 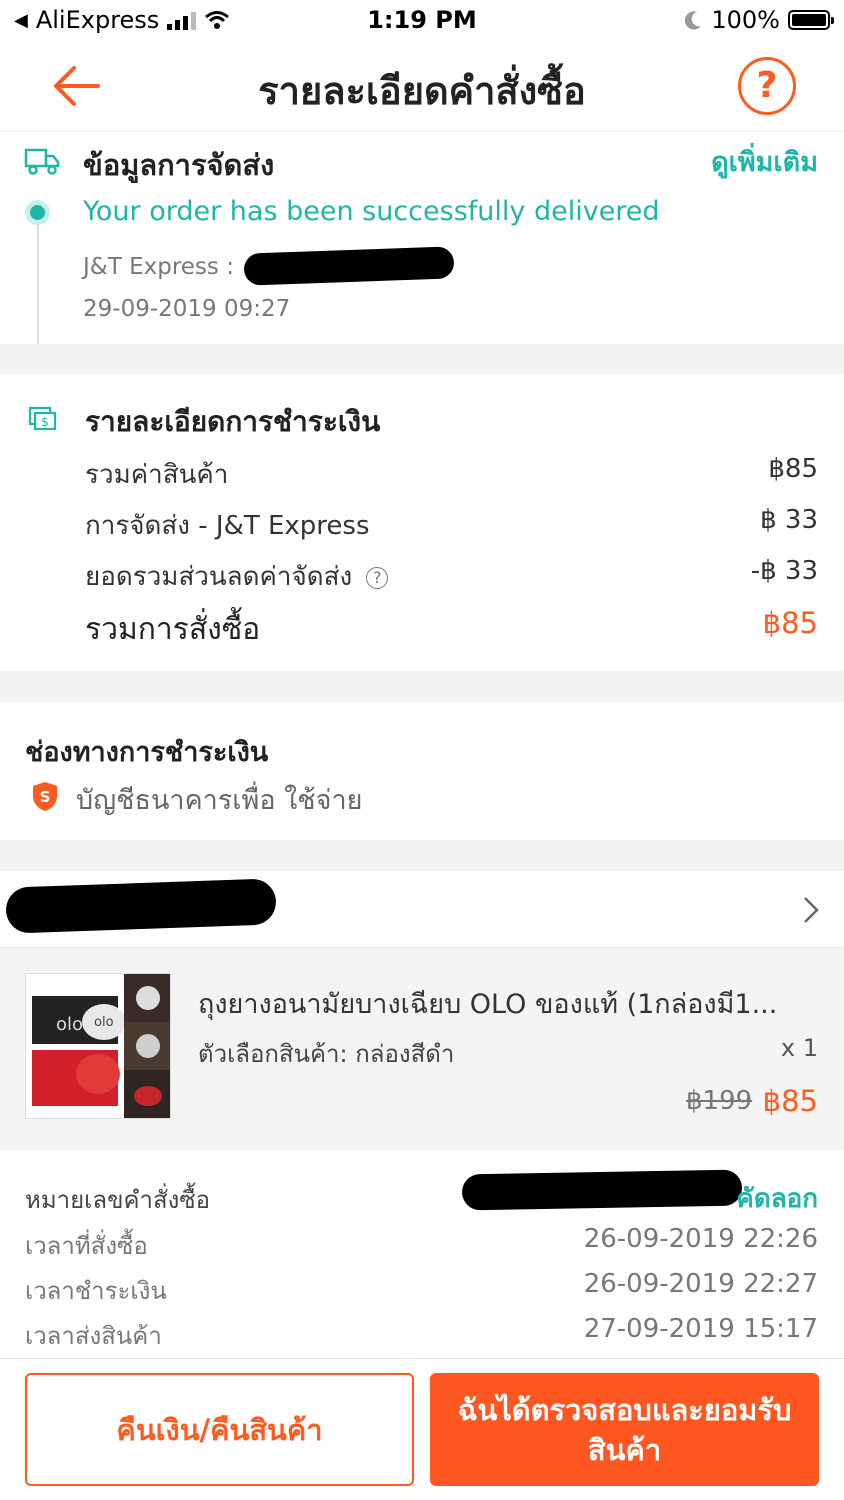 I want to click on shield-icon: S, so click(x=45, y=796).